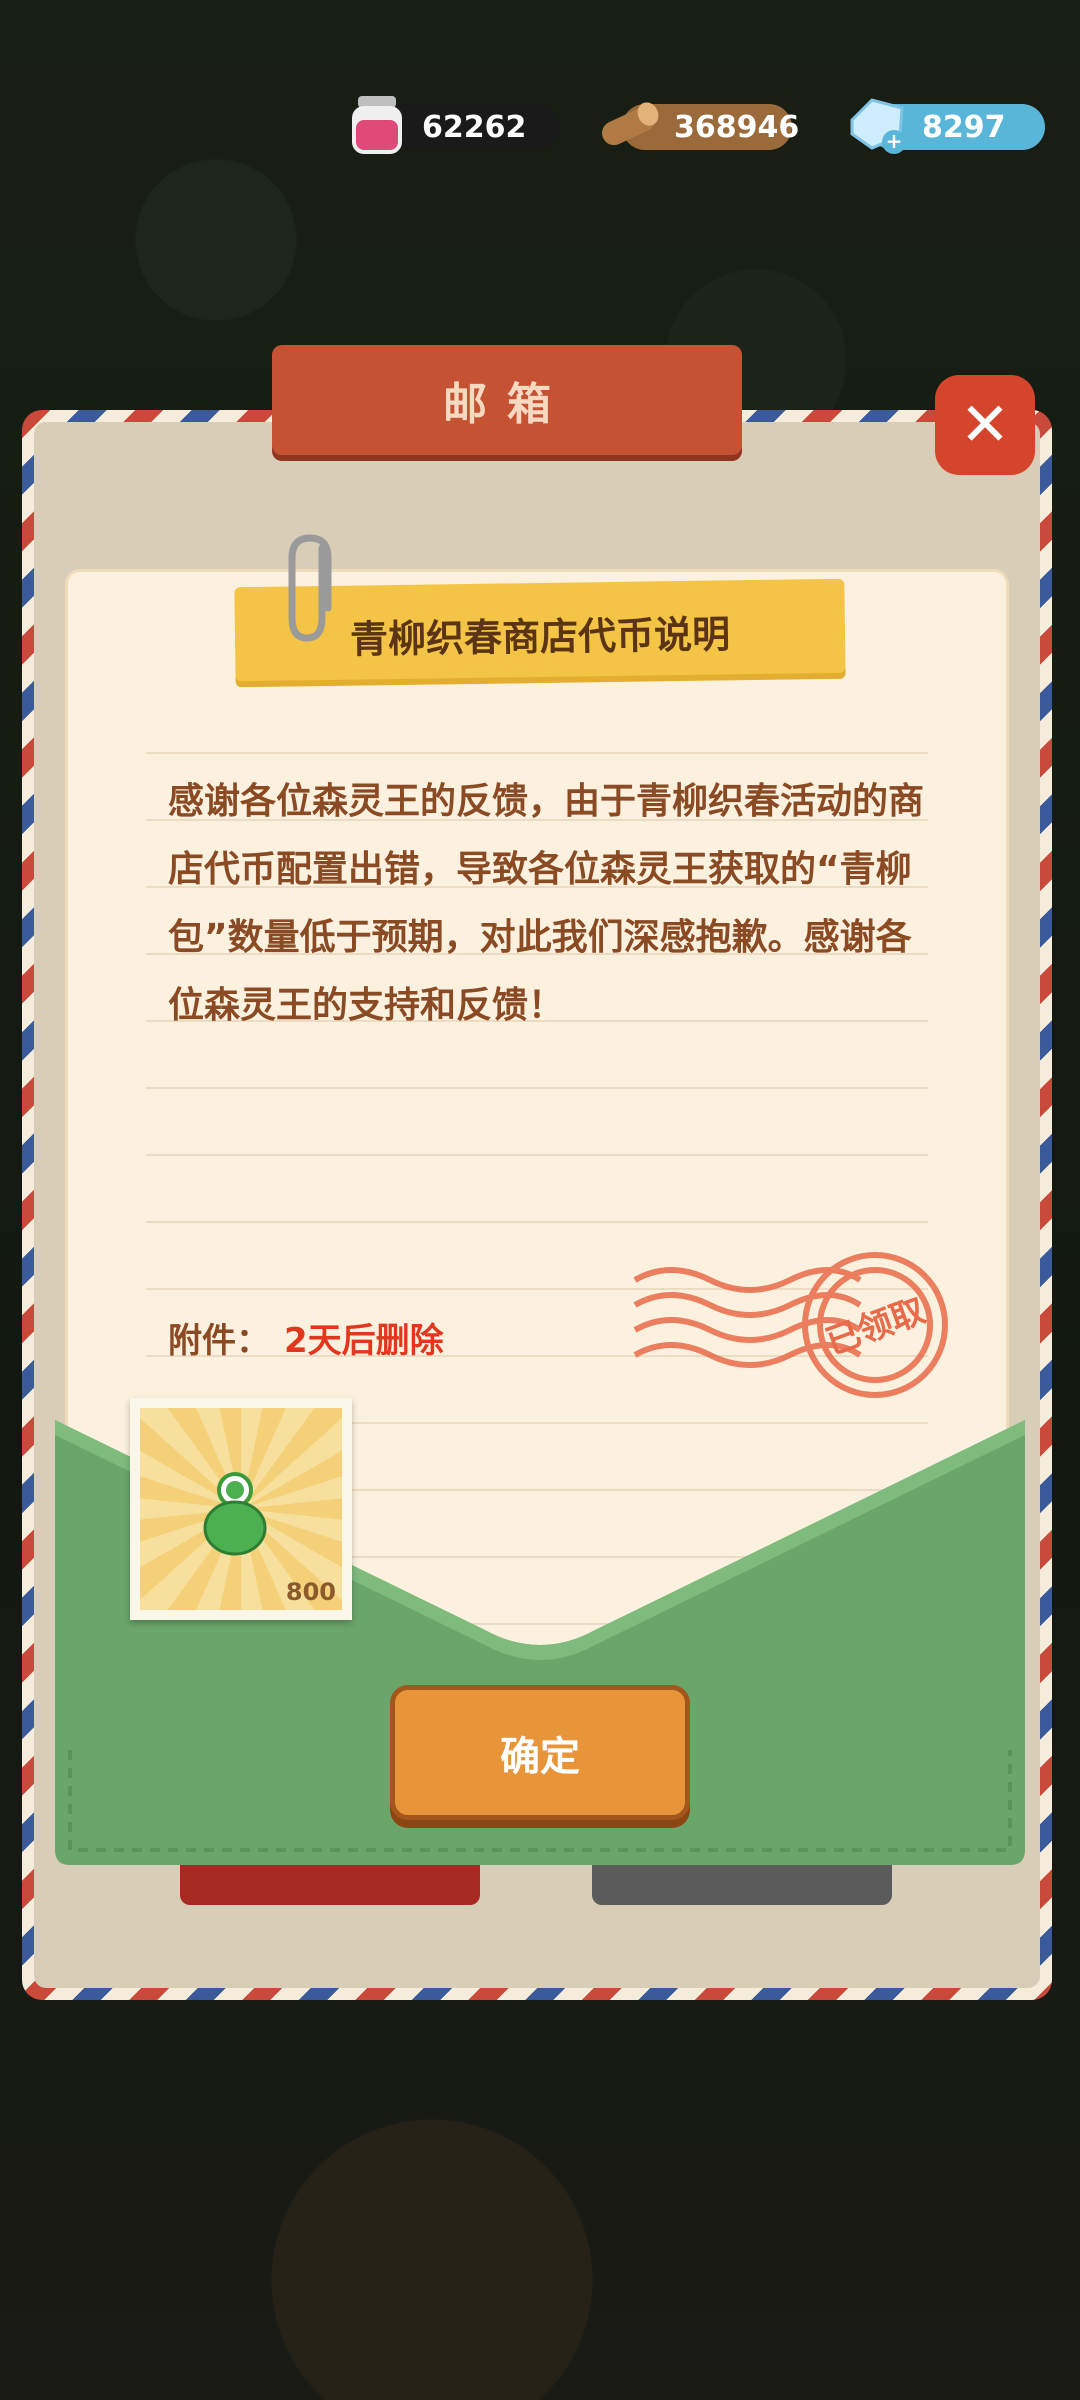 Image resolution: width=1080 pixels, height=2400 pixels. I want to click on currency-wood: 368946, so click(700, 126).